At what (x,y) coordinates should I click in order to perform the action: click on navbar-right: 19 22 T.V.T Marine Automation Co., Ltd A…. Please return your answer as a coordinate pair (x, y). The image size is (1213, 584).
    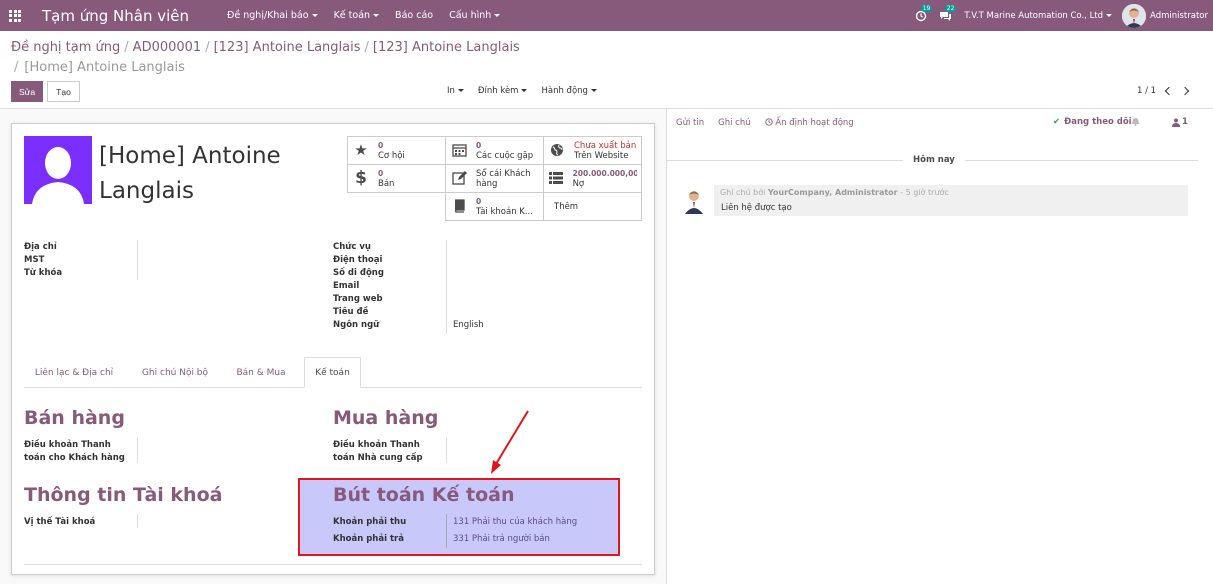
    Looking at the image, I should click on (1061, 15).